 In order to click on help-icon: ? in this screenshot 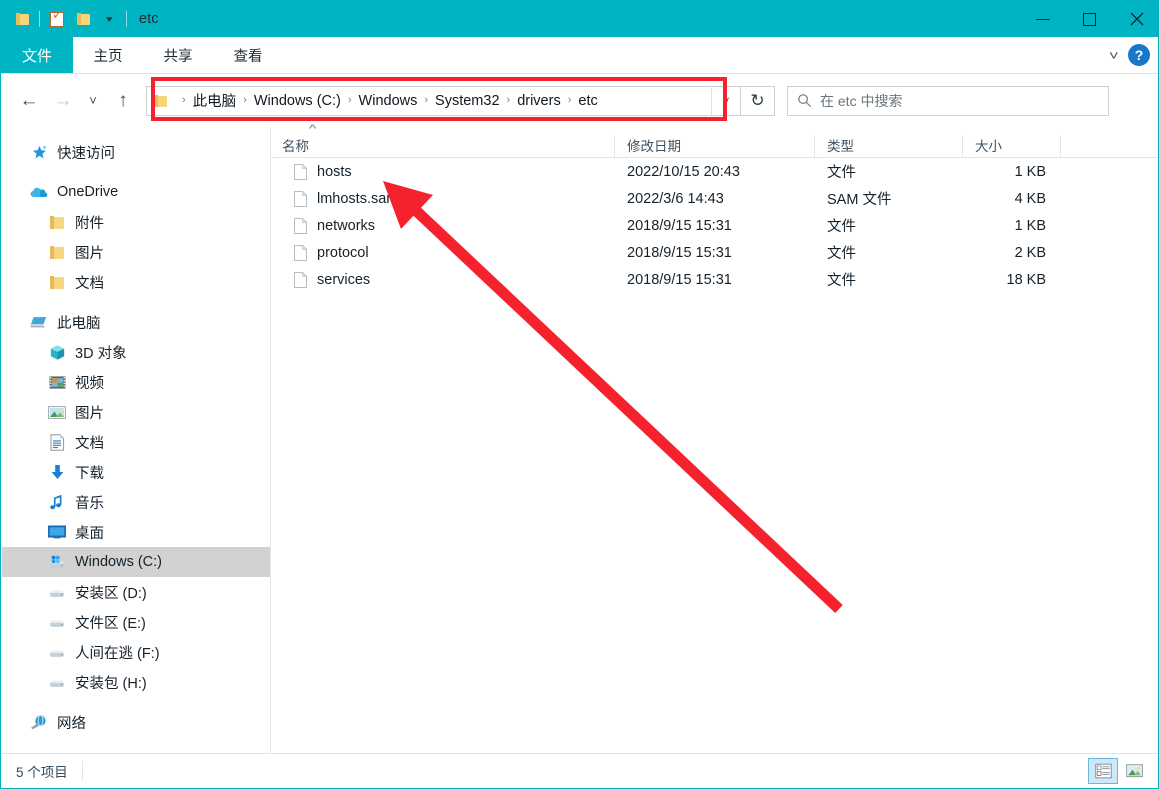, I will do `click(1139, 55)`.